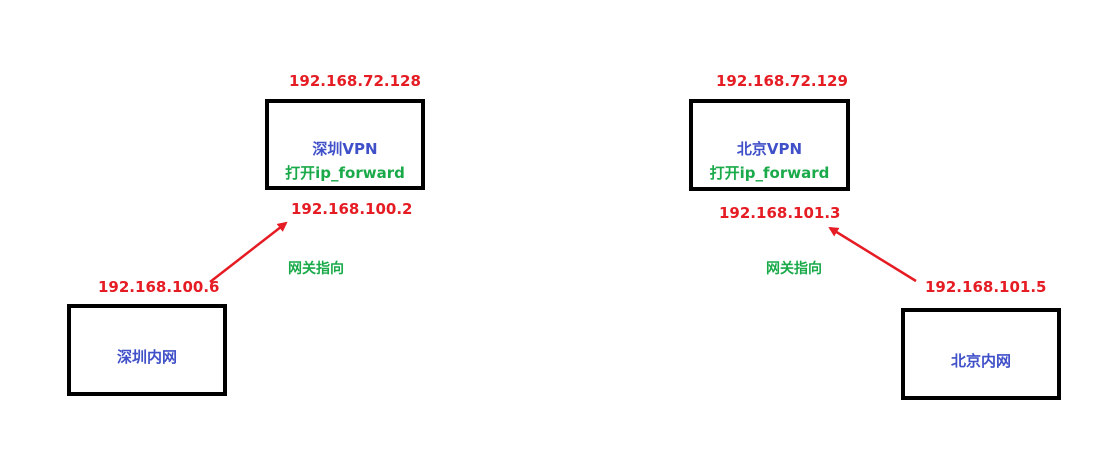  I want to click on shenzhen-gateway-arrow, so click(248, 252).